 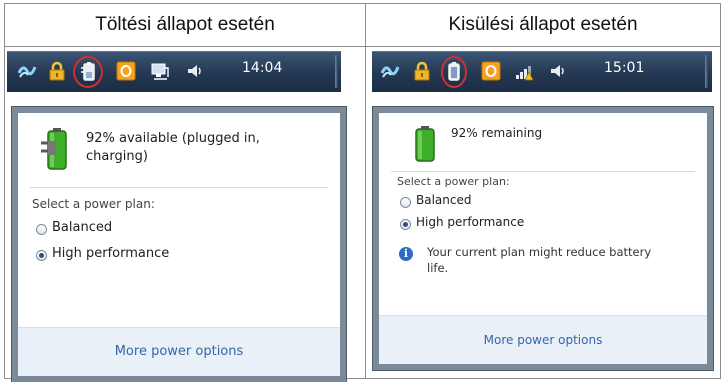 What do you see at coordinates (624, 68) in the screenshot?
I see `taskbar-clock: 15:01` at bounding box center [624, 68].